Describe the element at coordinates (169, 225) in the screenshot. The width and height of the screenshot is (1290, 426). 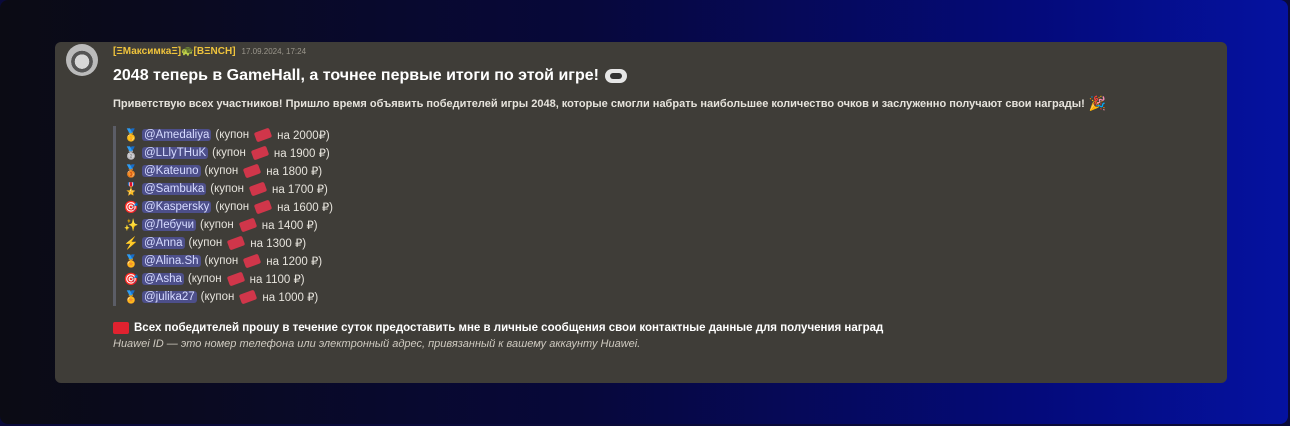
I see `user-mention: @Лебучи` at that location.